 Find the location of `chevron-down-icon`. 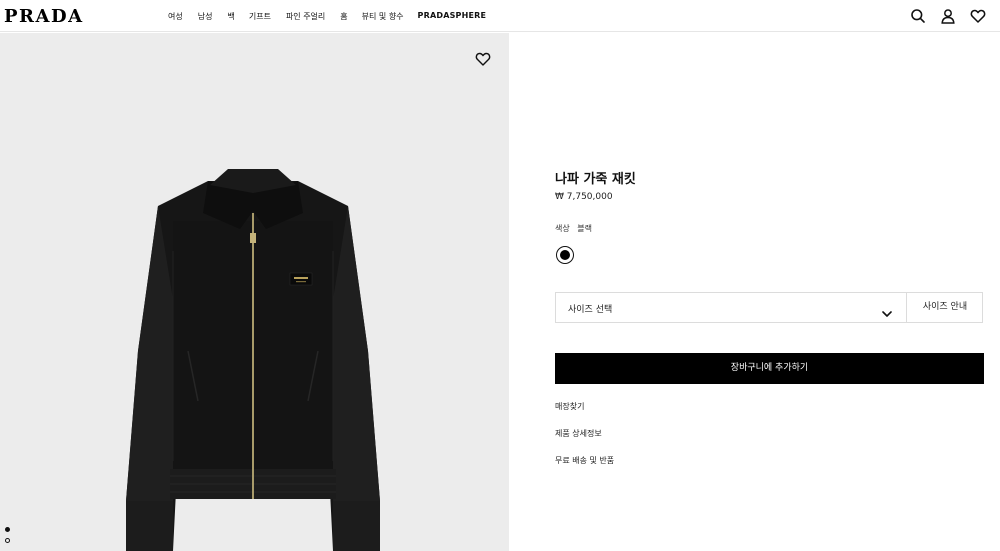

chevron-down-icon is located at coordinates (887, 310).